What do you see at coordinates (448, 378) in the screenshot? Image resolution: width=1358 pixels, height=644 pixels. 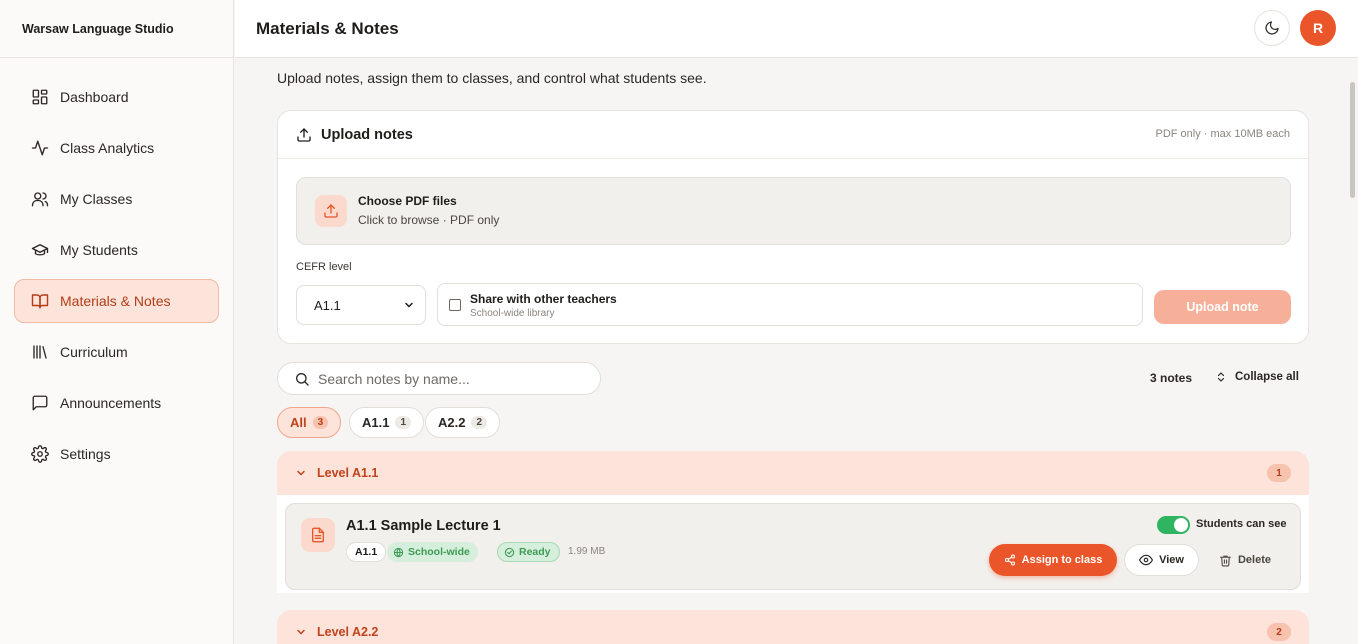 I see `search-input` at bounding box center [448, 378].